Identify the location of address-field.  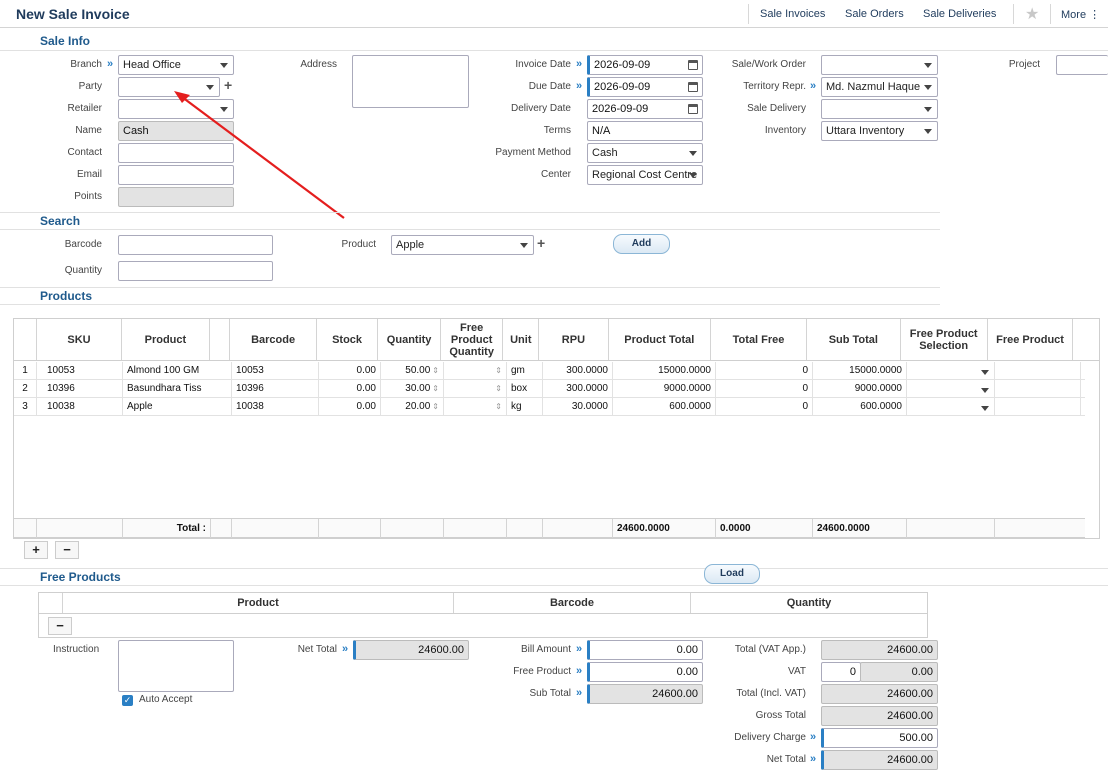
(410, 81).